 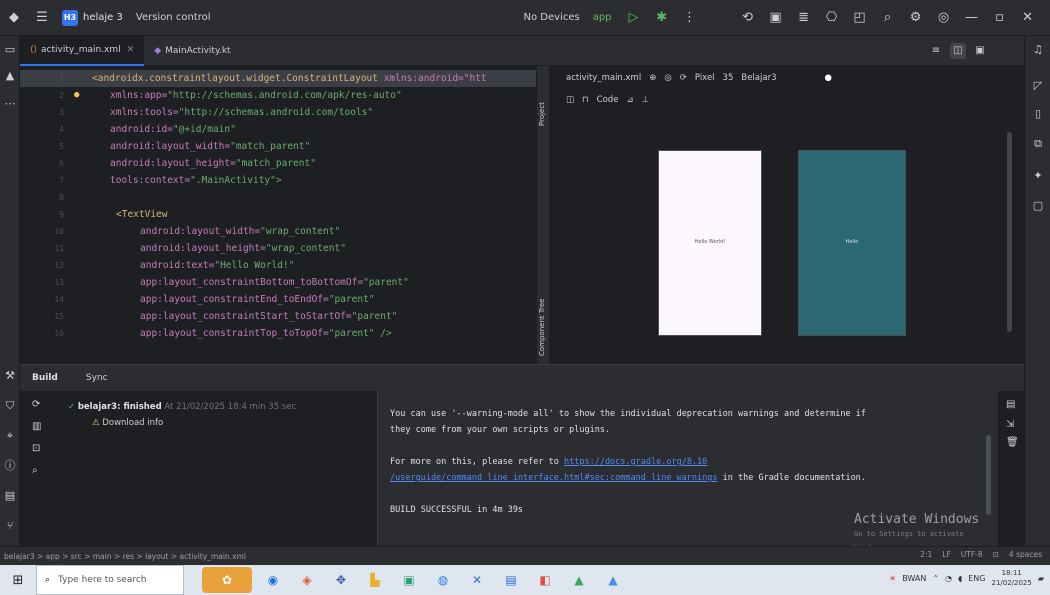 What do you see at coordinates (10, 496) in the screenshot?
I see `terminal-icon: ▤` at bounding box center [10, 496].